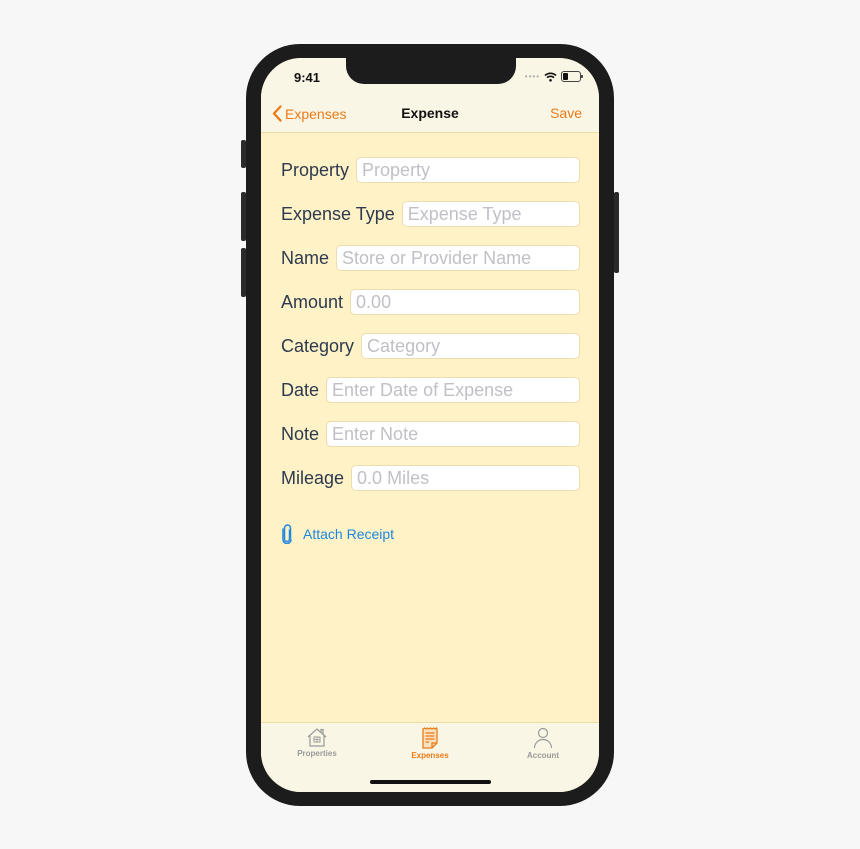 The width and height of the screenshot is (860, 849). Describe the element at coordinates (468, 170) in the screenshot. I see `property-field` at that location.